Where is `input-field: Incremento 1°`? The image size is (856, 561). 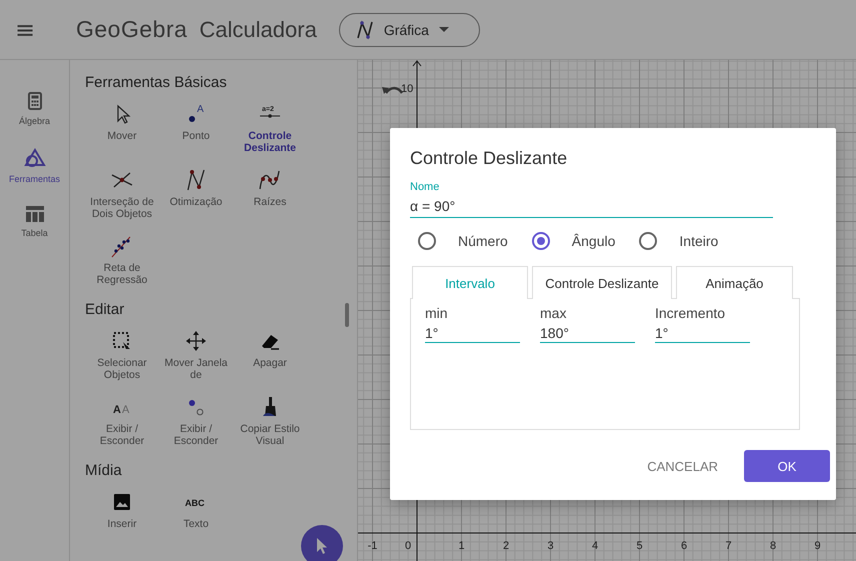
input-field: Incremento 1° is located at coordinates (702, 324).